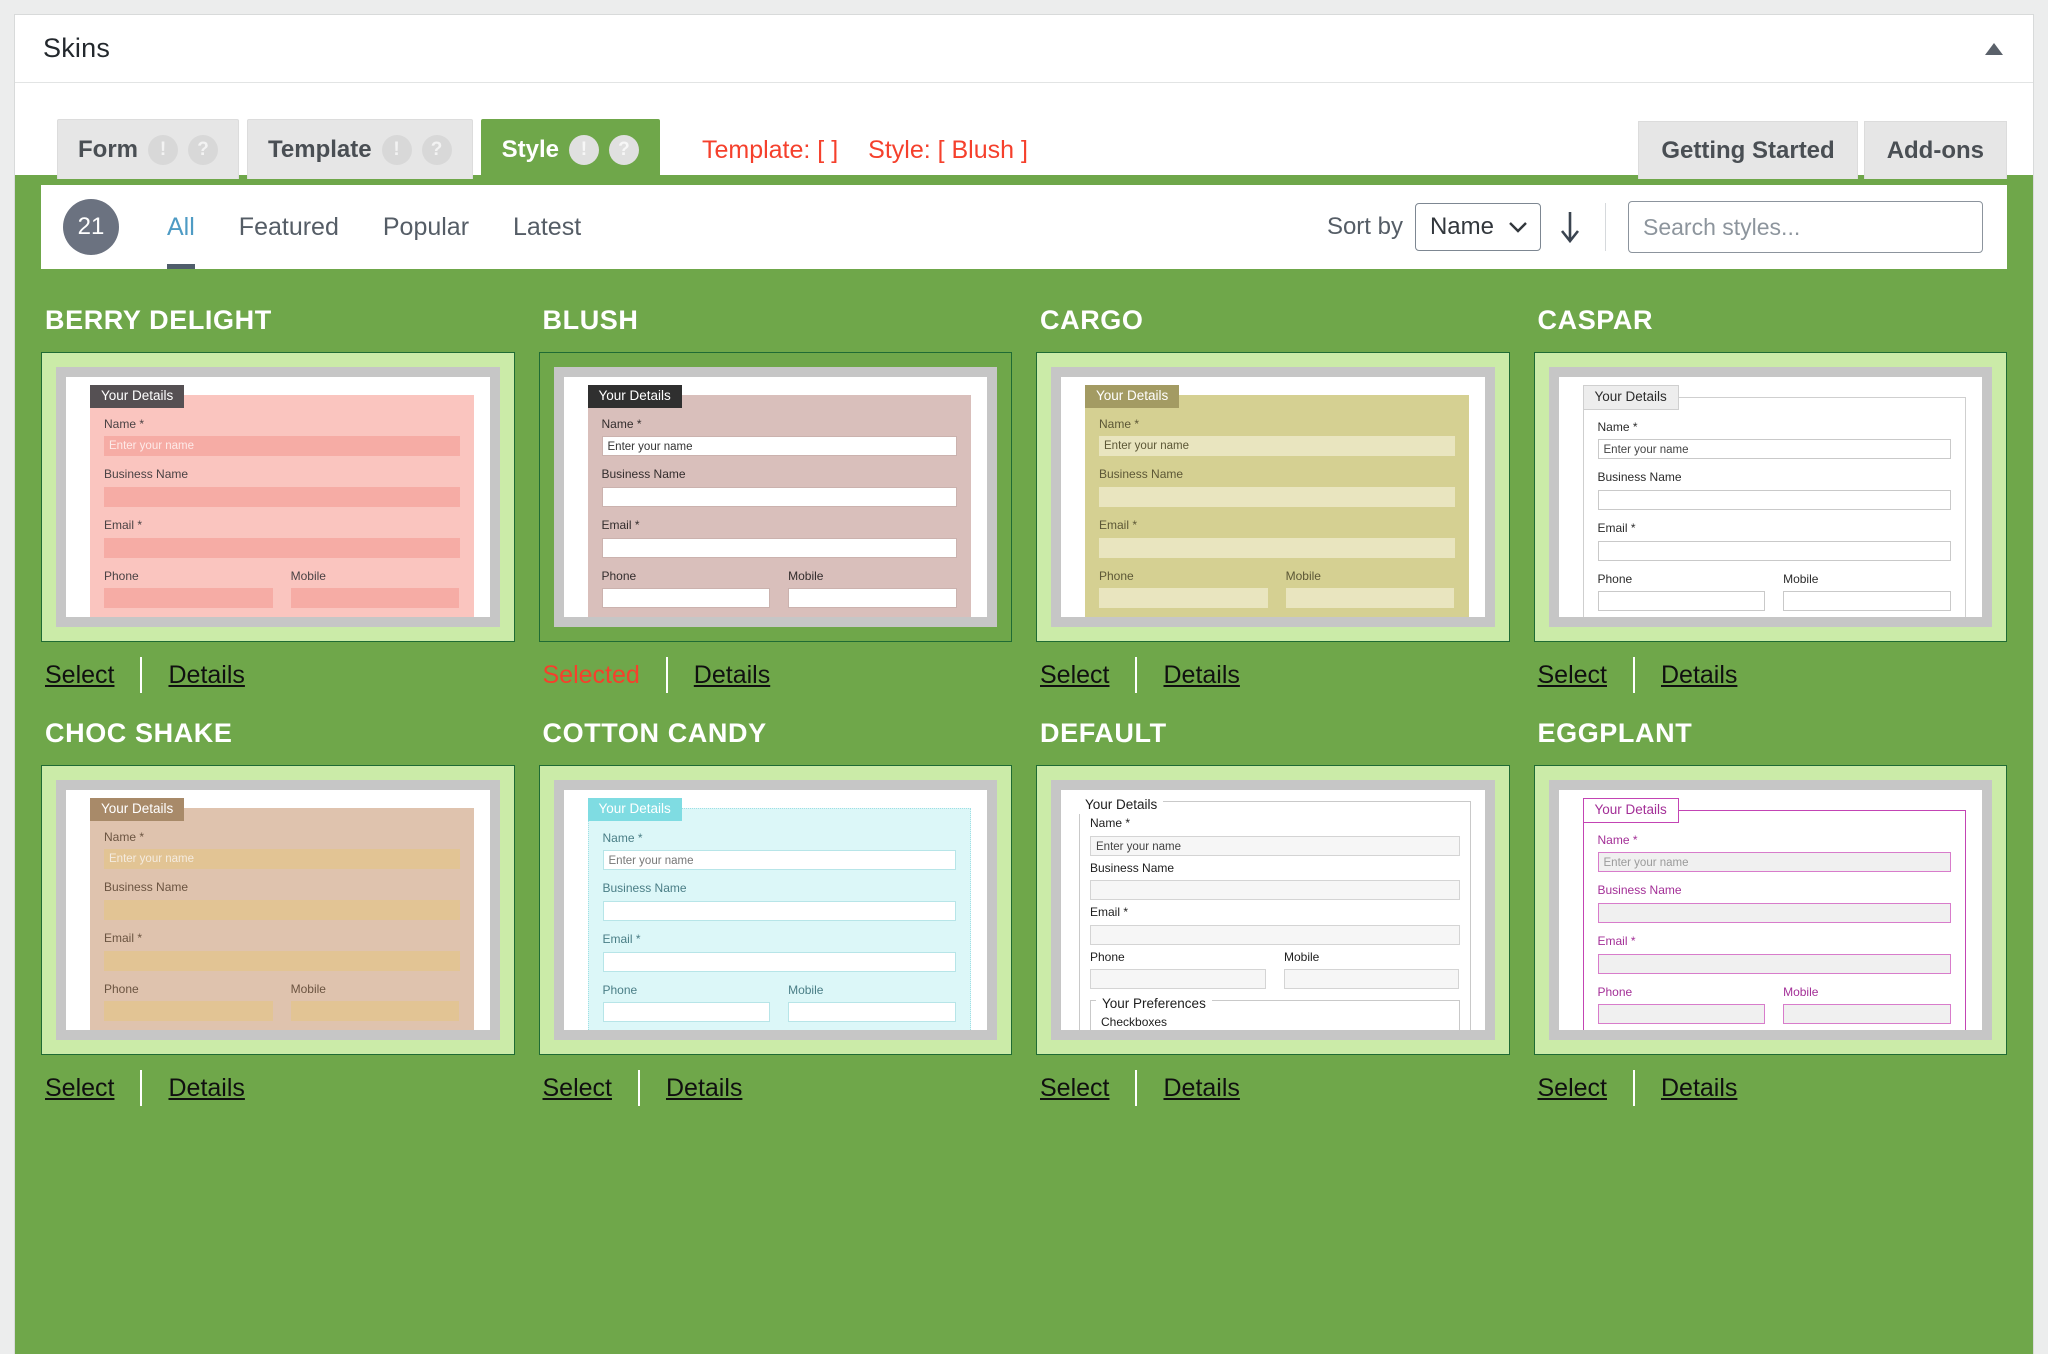 The image size is (2048, 1354). Describe the element at coordinates (426, 227) in the screenshot. I see `filter-tab-popular: Popular` at that location.